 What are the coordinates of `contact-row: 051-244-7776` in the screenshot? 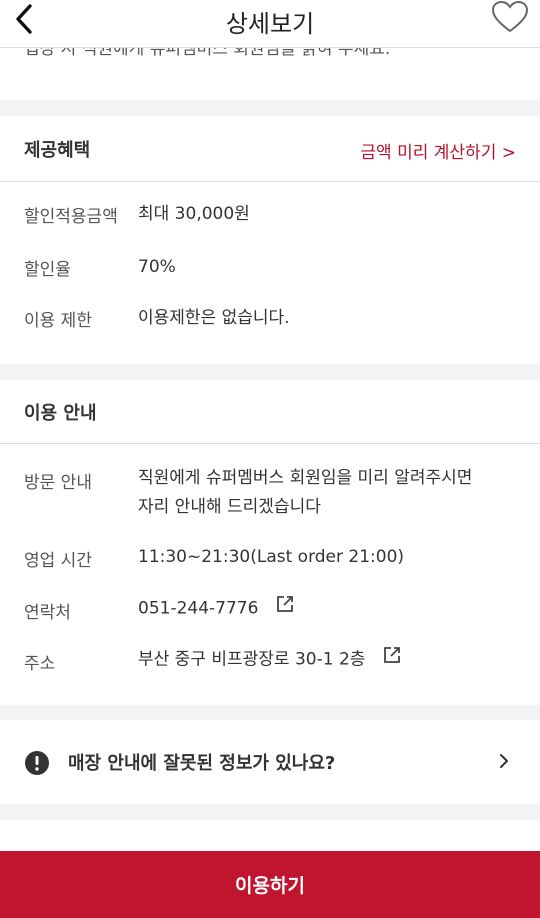 It's located at (216, 609).